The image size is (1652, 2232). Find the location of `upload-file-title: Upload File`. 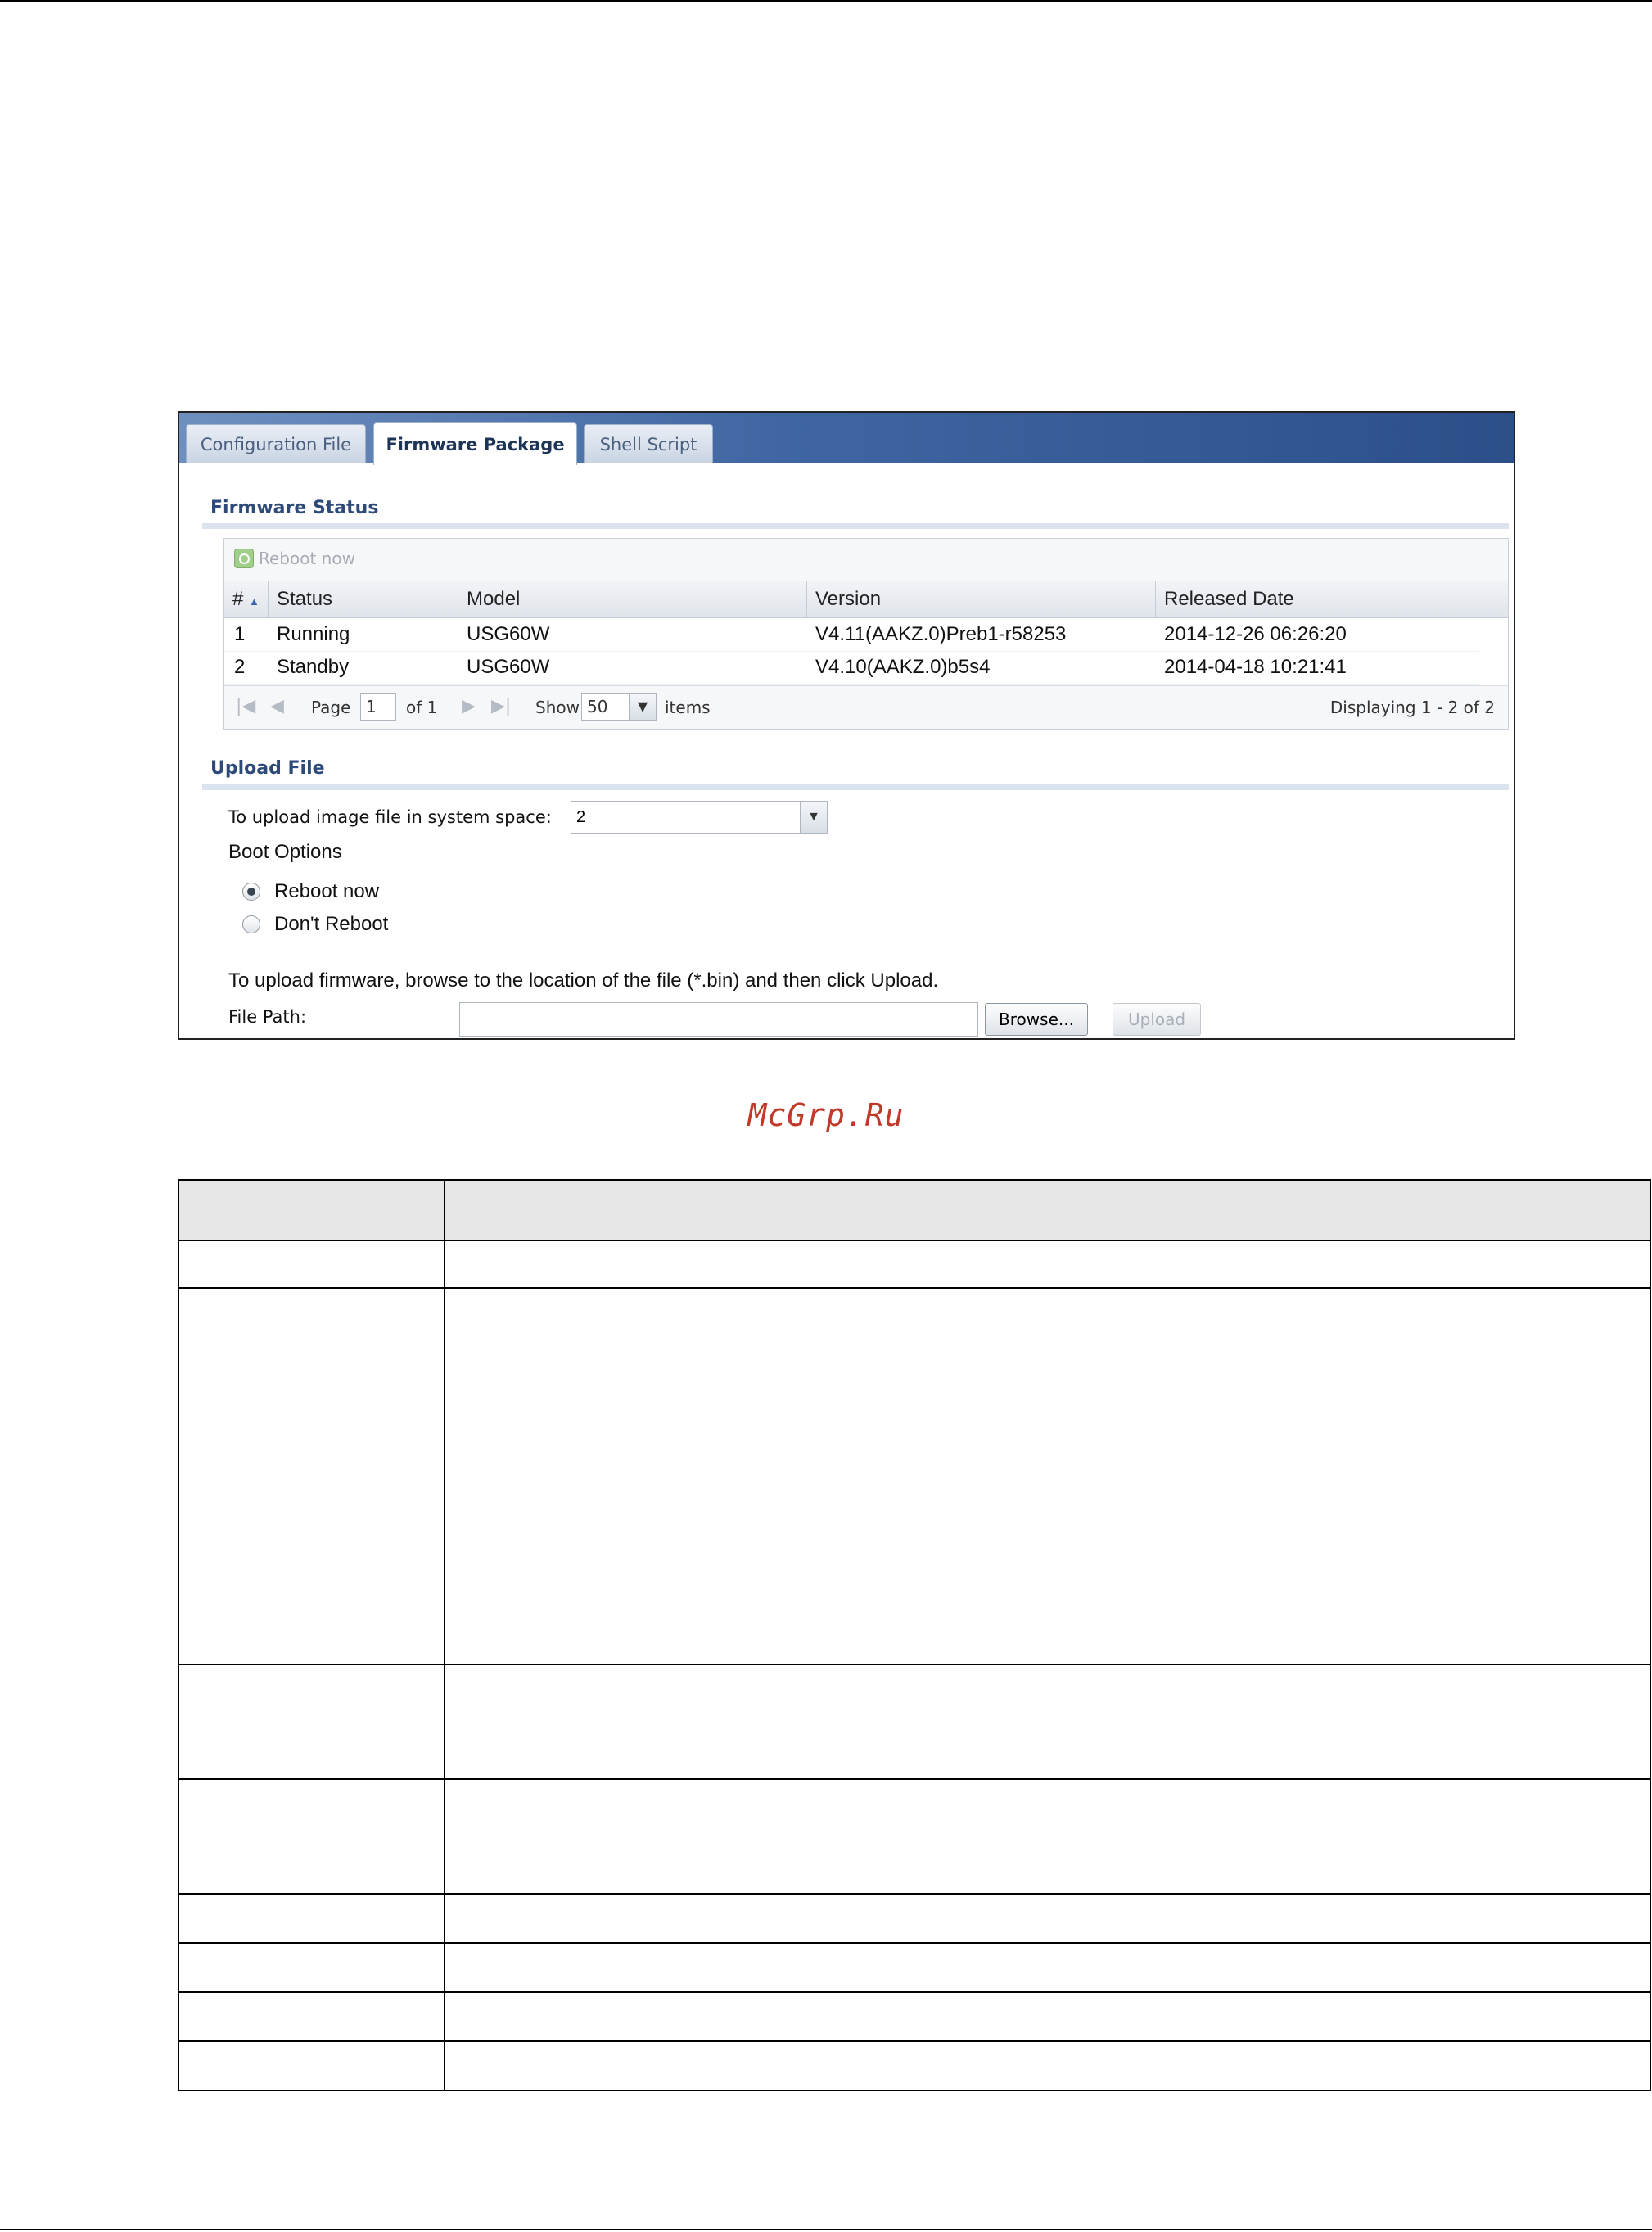

upload-file-title: Upload File is located at coordinates (267, 768).